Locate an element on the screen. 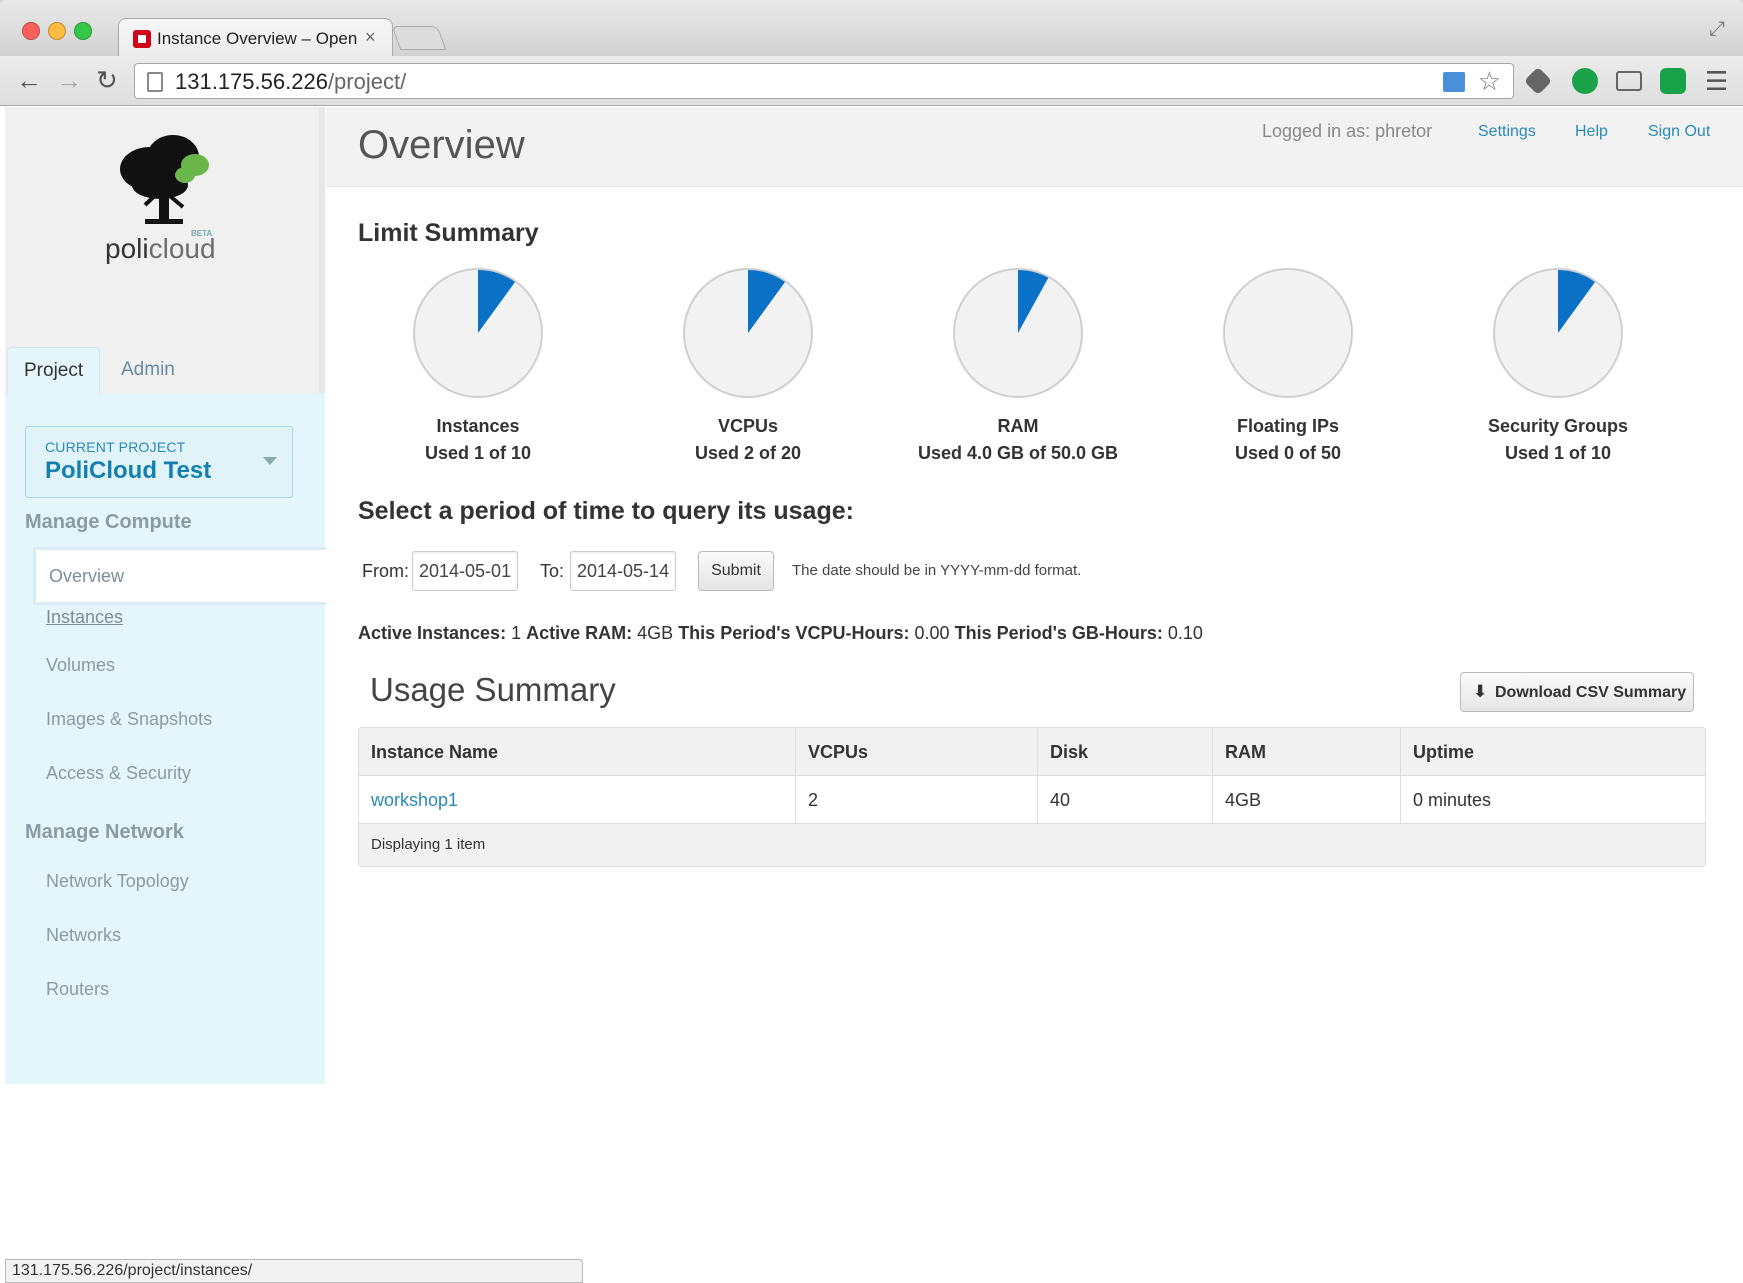 The height and width of the screenshot is (1283, 1743). reload-icon: ↻ is located at coordinates (107, 80).